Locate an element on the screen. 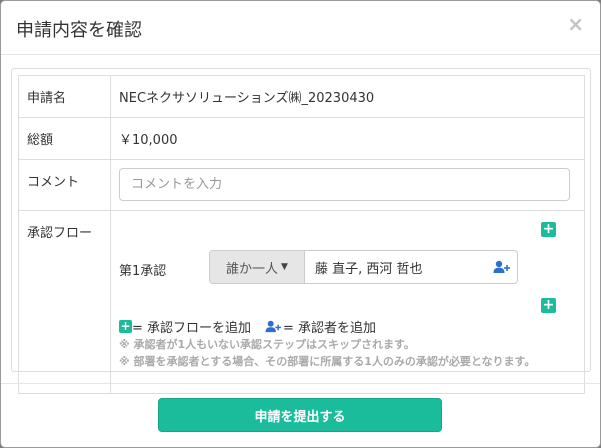 This screenshot has width=601, height=448. table-row-comment: コメント is located at coordinates (301, 185).